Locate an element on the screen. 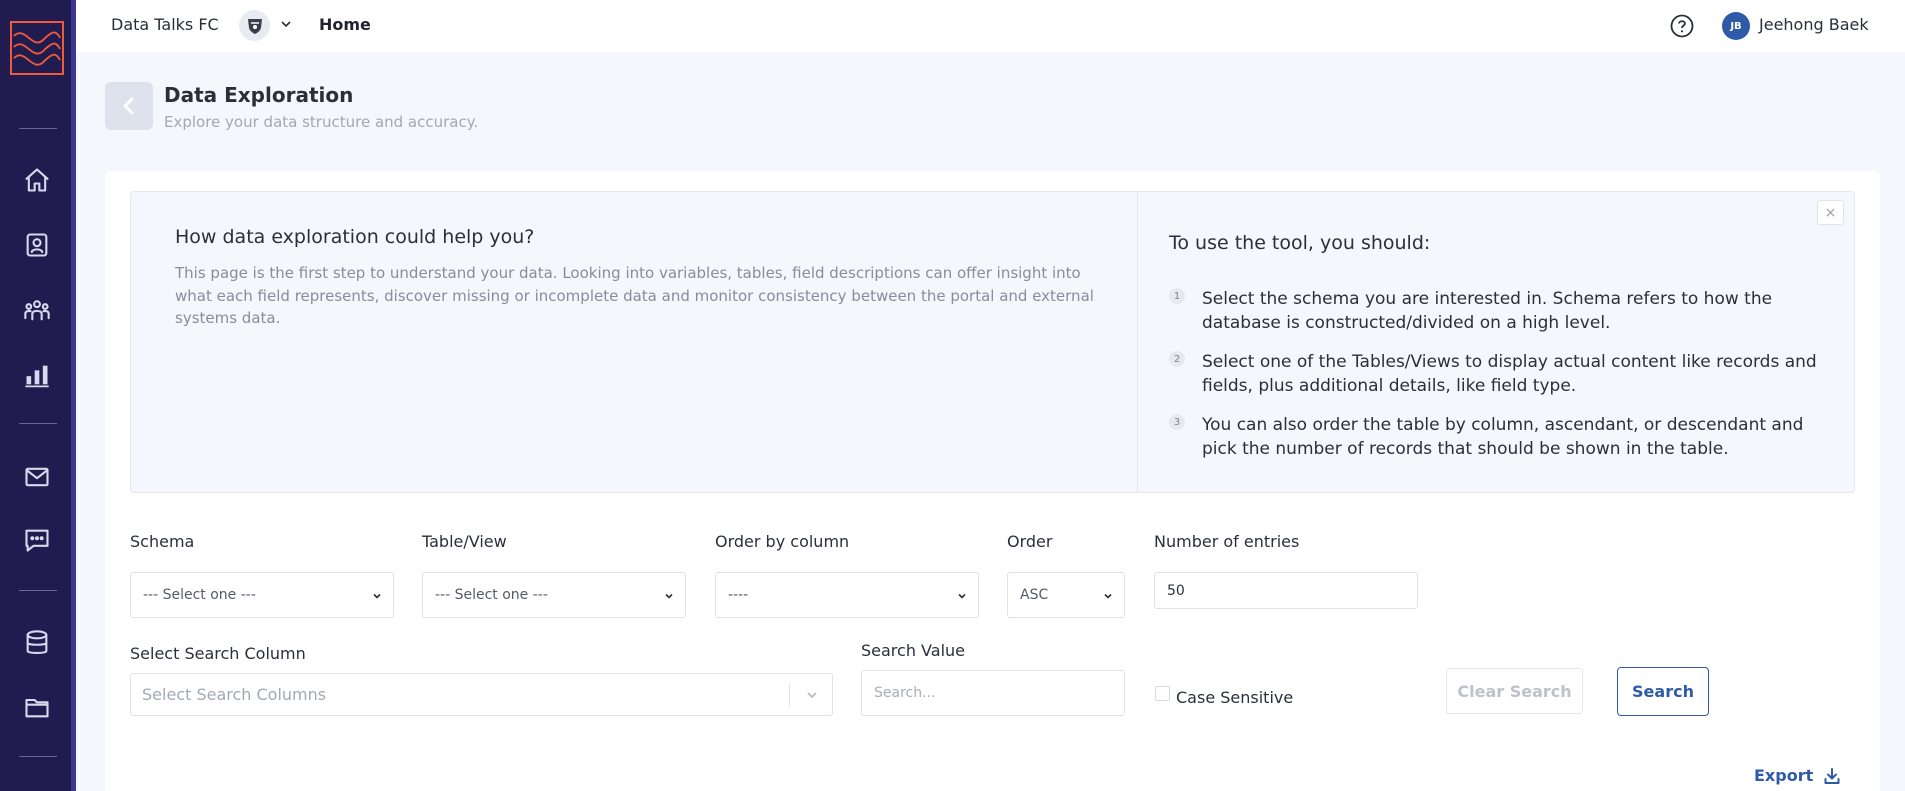 The image size is (1905, 791). search-column-label: Select Search Column is located at coordinates (218, 653).